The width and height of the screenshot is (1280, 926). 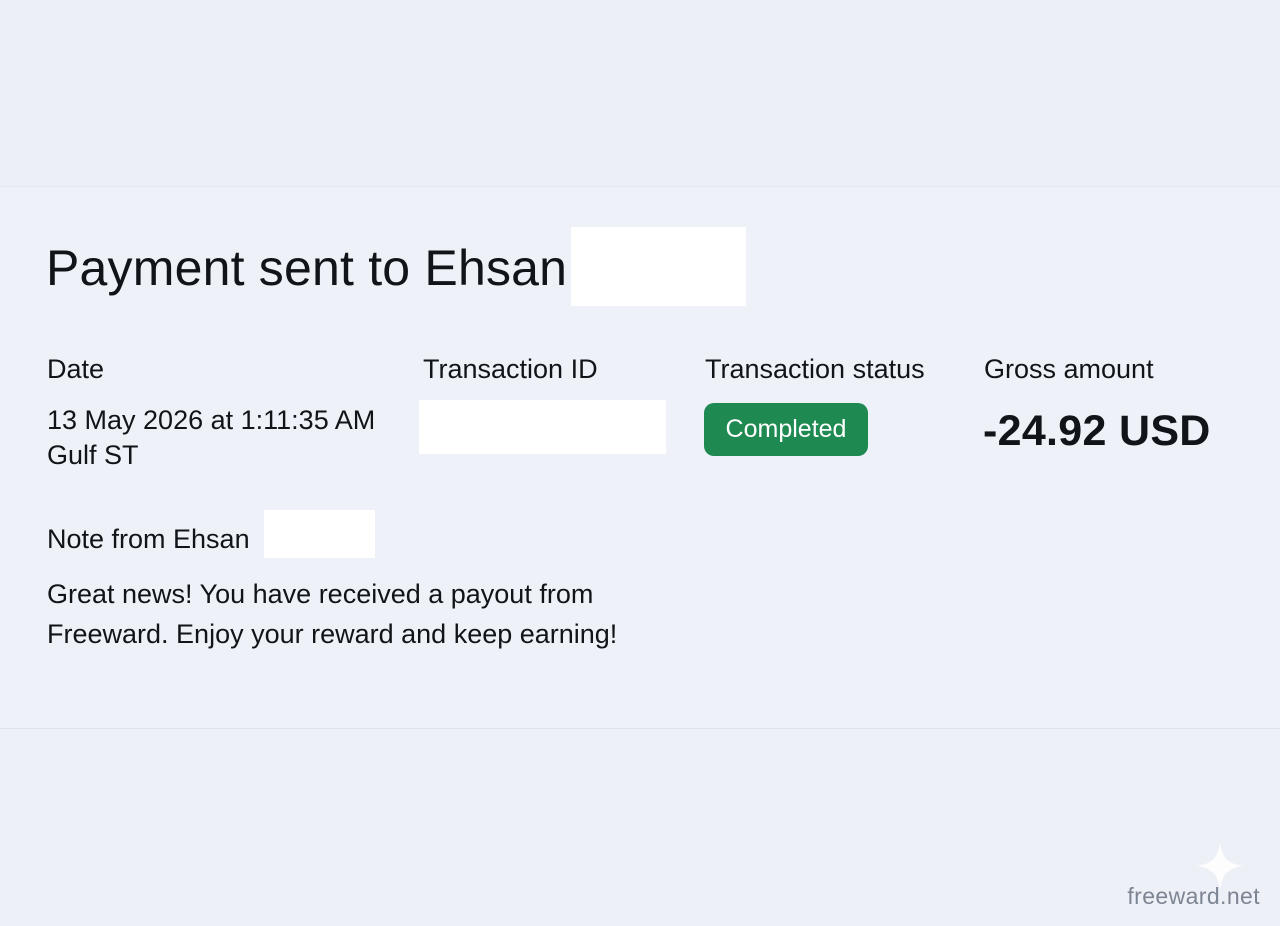 I want to click on gross-amount-value: -24.92 USD, so click(x=1097, y=431).